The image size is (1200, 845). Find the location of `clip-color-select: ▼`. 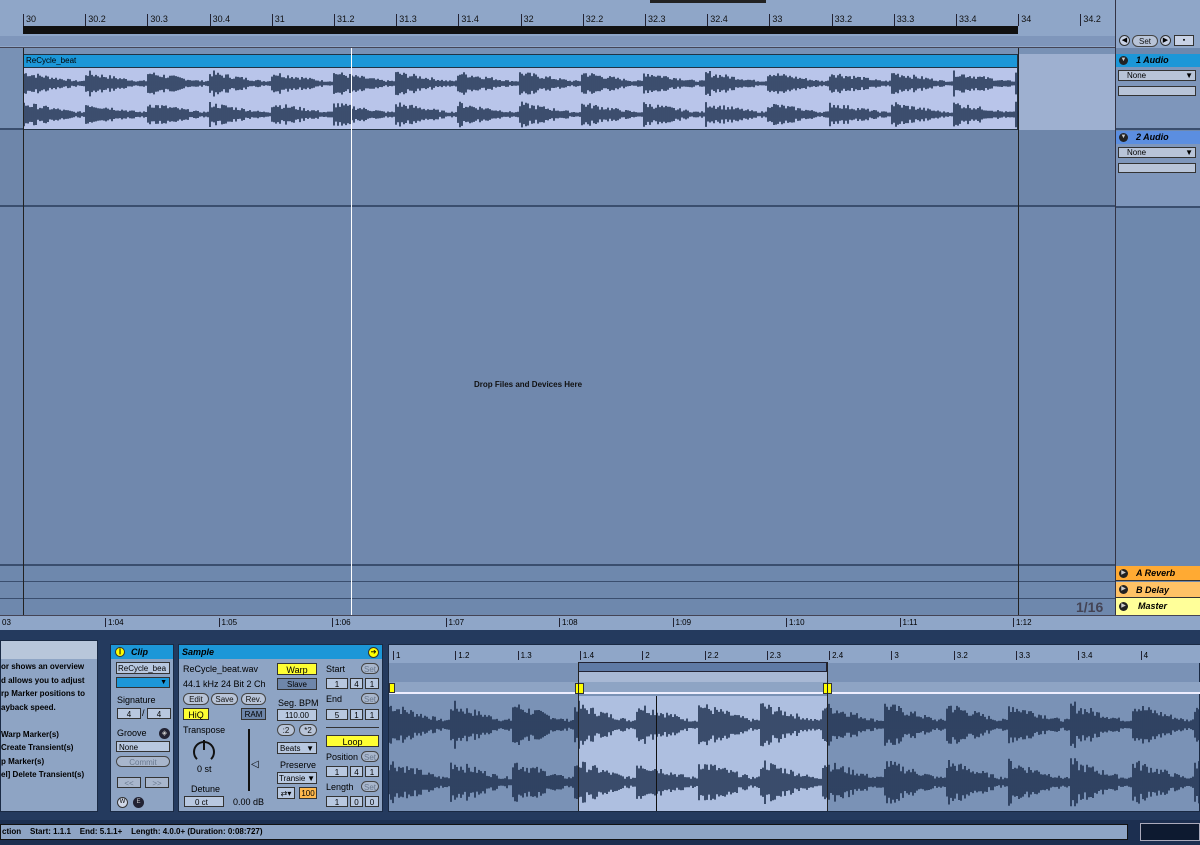

clip-color-select: ▼ is located at coordinates (143, 682).